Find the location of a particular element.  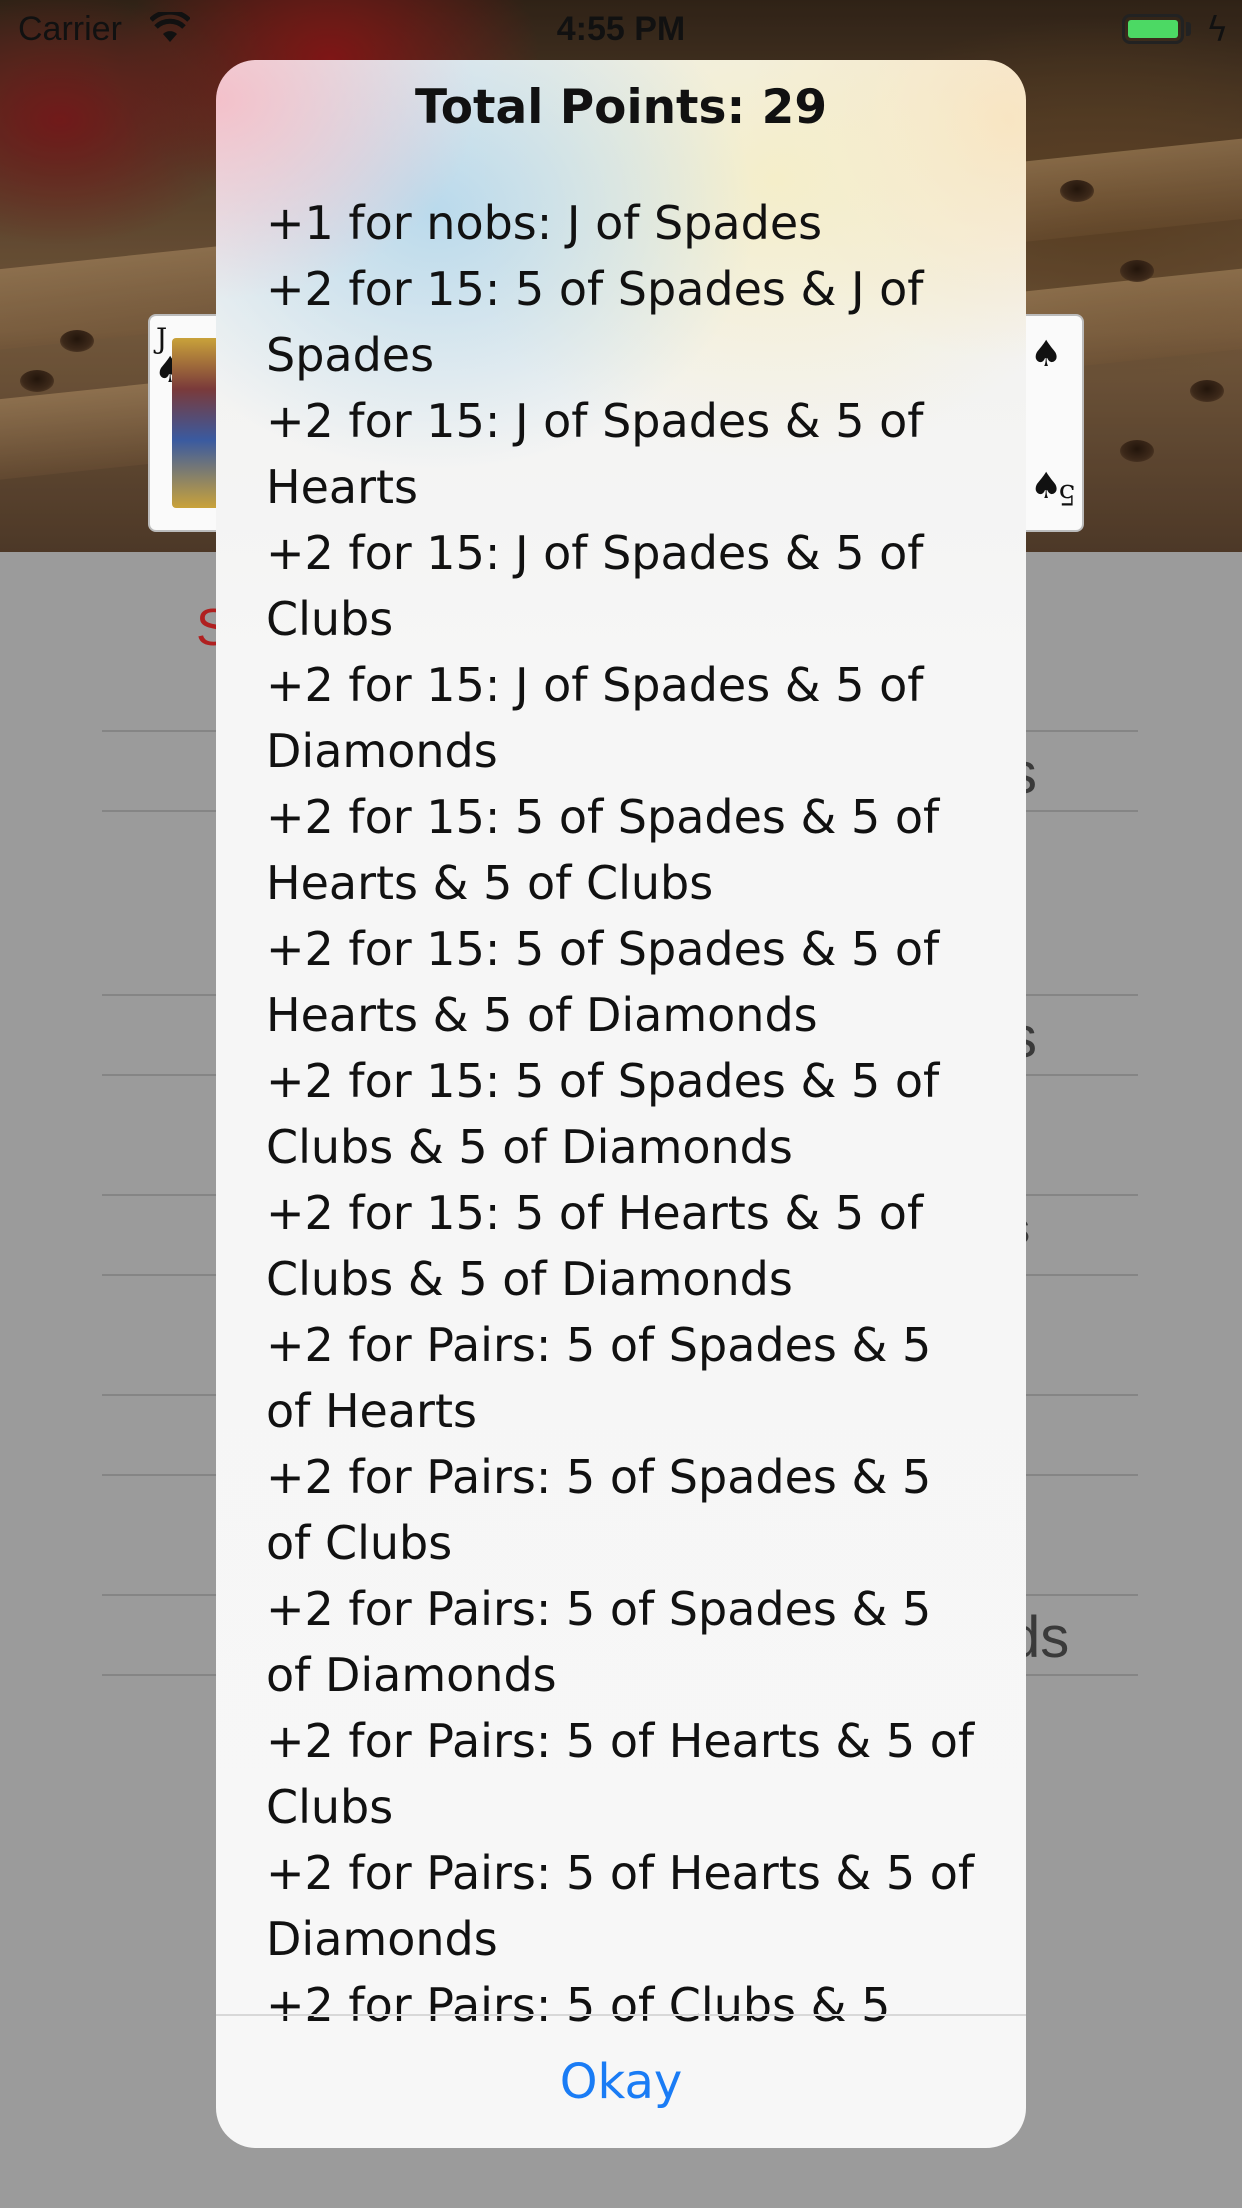

battery-tip is located at coordinates (1188, 29).